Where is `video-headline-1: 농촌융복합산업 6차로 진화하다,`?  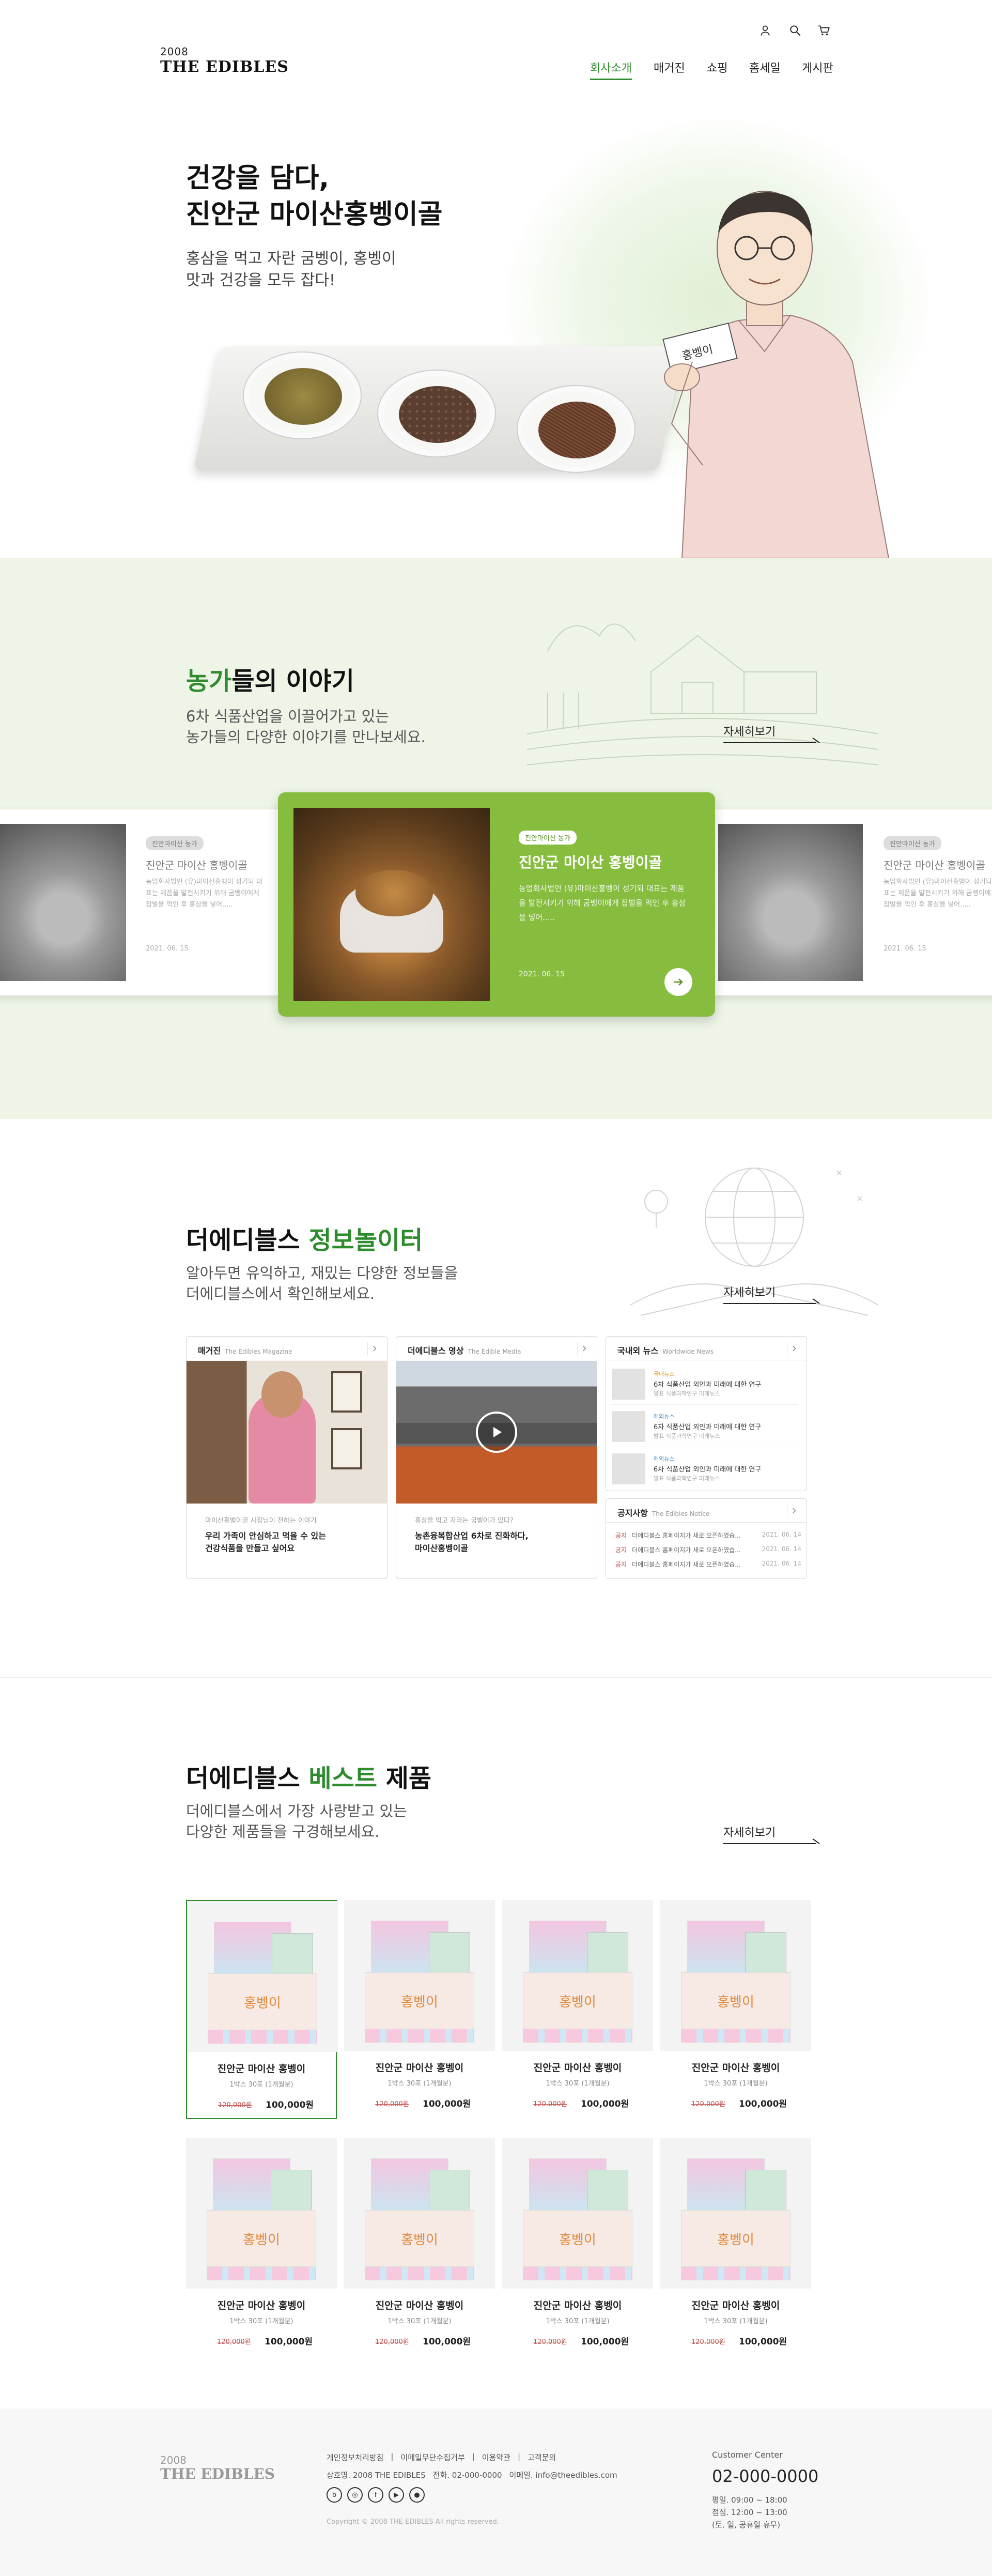 video-headline-1: 농촌융복합산업 6차로 진화하다, is located at coordinates (472, 1536).